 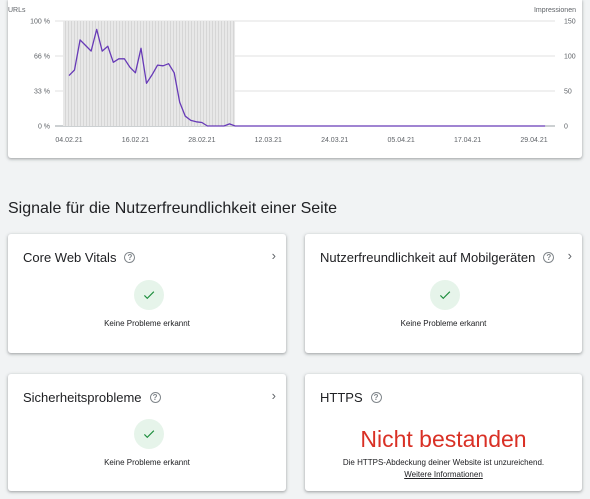 I want to click on learn-more-link: Weitere Informationen, so click(x=443, y=474).